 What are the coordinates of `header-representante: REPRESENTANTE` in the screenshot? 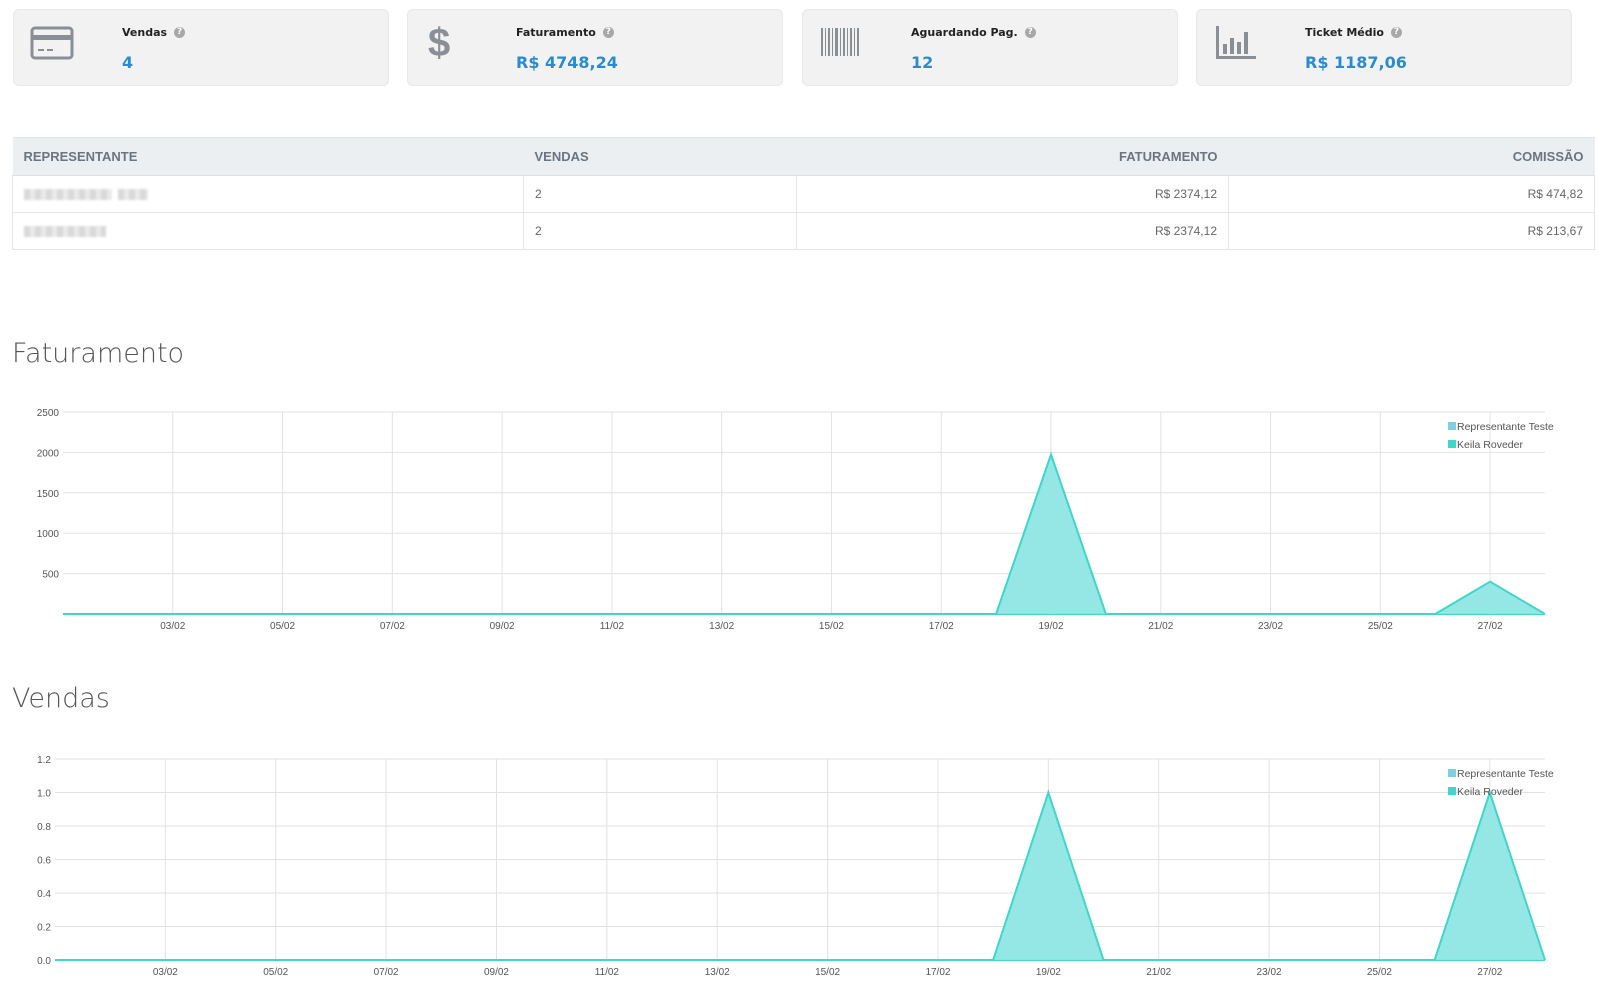 It's located at (268, 156).